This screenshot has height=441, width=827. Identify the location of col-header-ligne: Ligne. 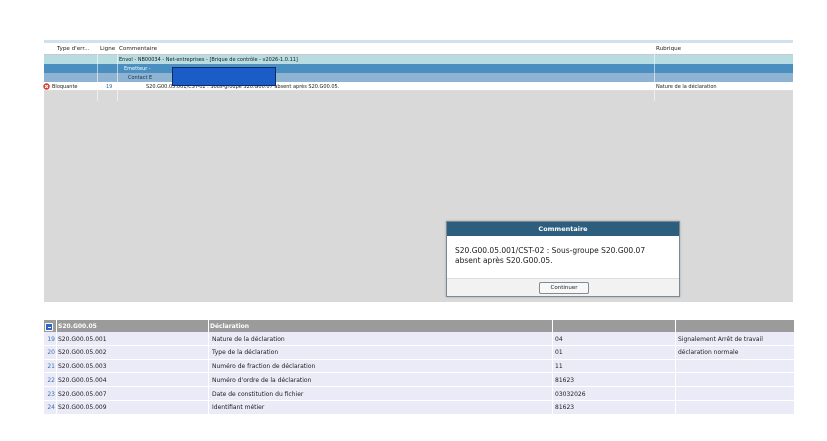
(107, 49).